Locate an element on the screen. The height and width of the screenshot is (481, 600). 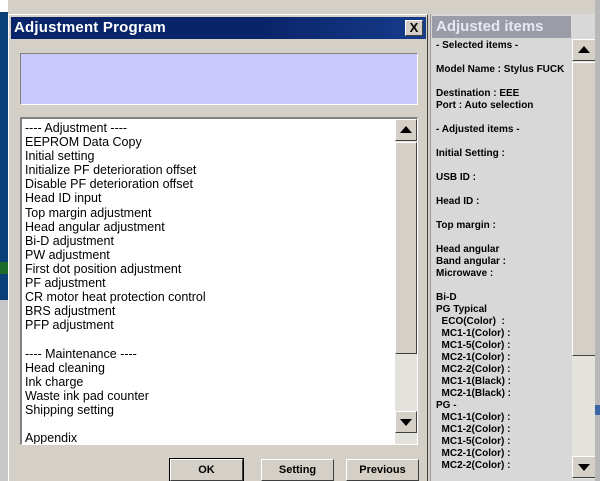
menu-item: Ink charge is located at coordinates (209, 382).